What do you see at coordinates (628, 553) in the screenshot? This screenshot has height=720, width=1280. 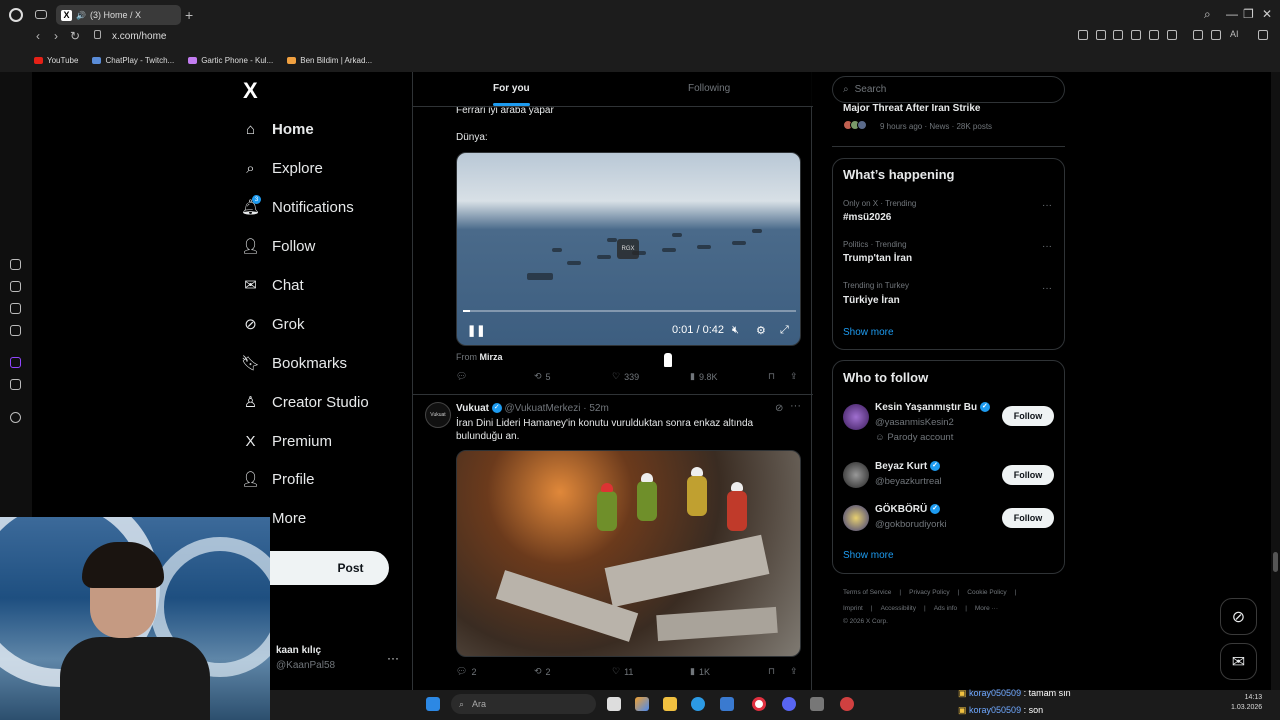 I see `tweet-image` at bounding box center [628, 553].